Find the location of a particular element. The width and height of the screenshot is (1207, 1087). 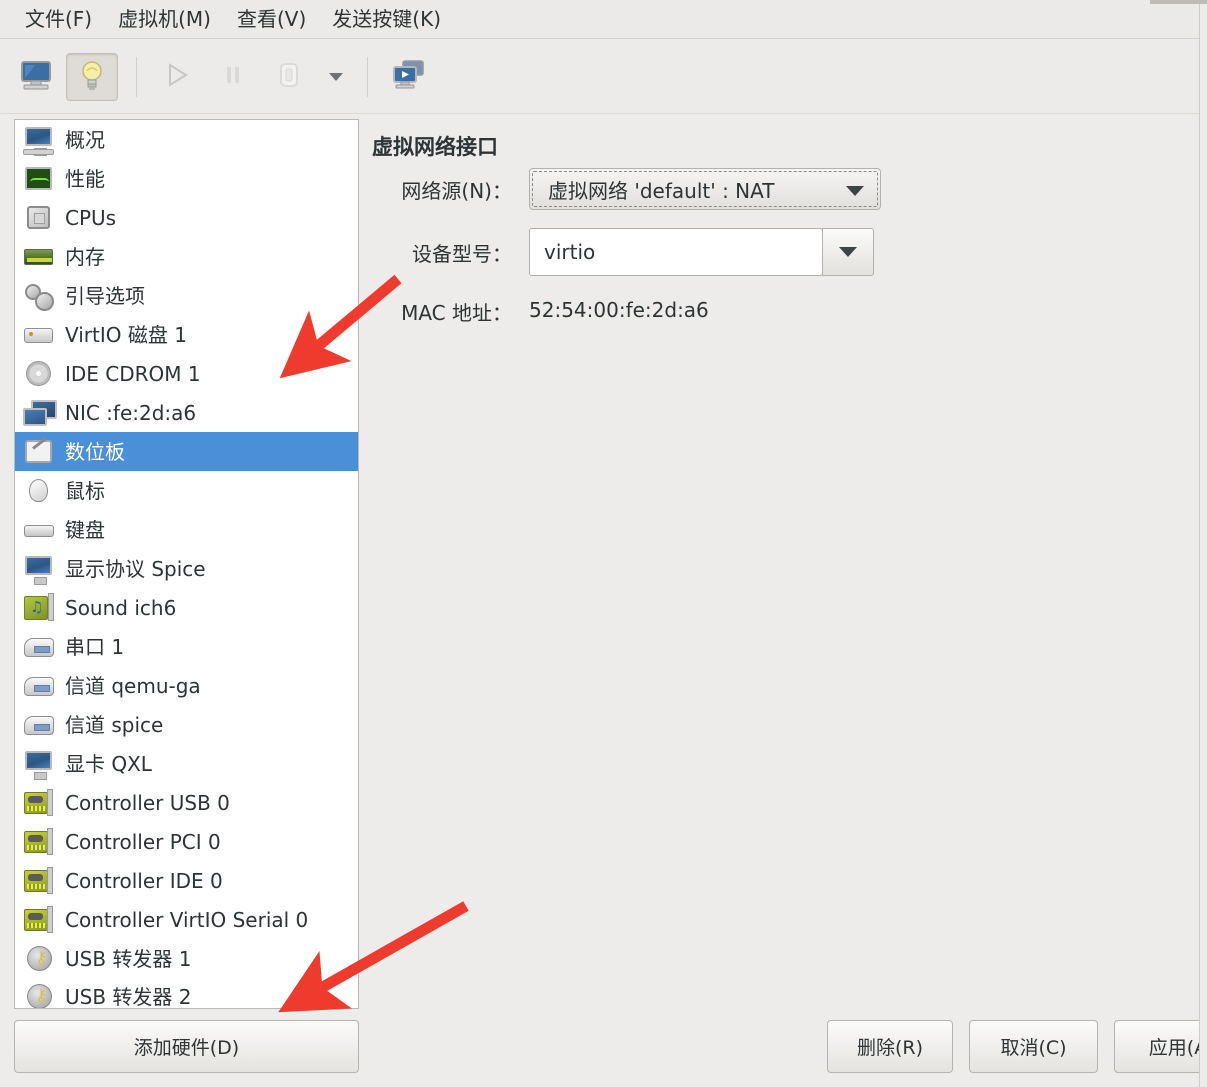

cancel-button: 取消(C) is located at coordinates (1033, 1046).